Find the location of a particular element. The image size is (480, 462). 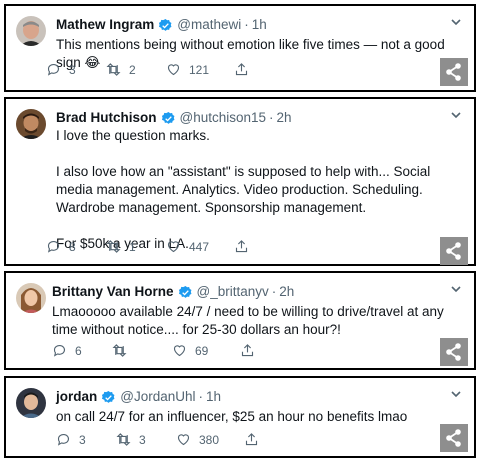

tweet-actions: 3 3 380 is located at coordinates (180, 439).